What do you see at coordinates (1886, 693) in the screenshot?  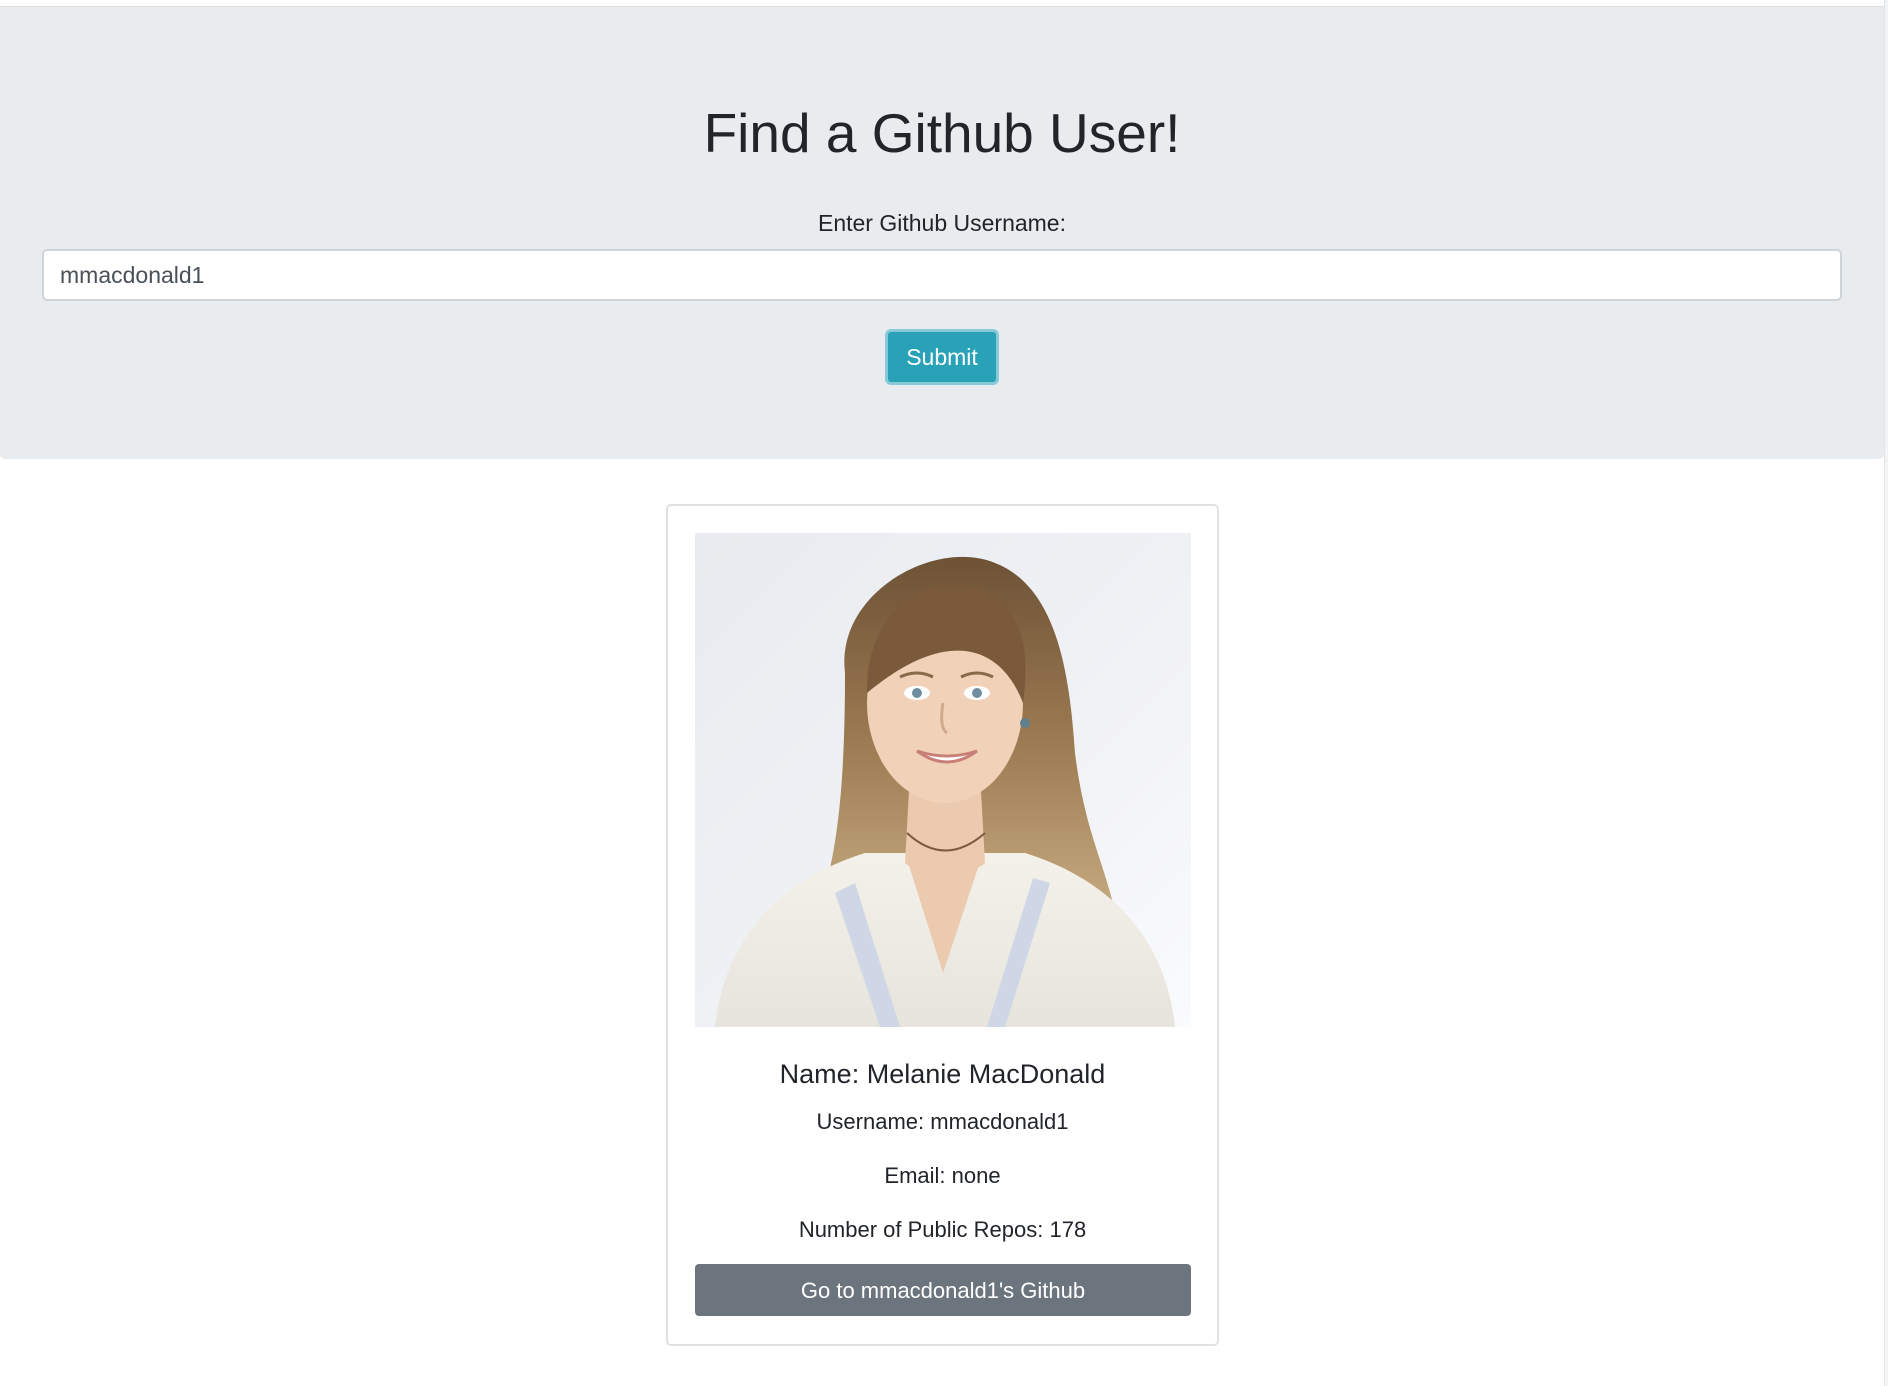 I see `window-scrollbar-edge` at bounding box center [1886, 693].